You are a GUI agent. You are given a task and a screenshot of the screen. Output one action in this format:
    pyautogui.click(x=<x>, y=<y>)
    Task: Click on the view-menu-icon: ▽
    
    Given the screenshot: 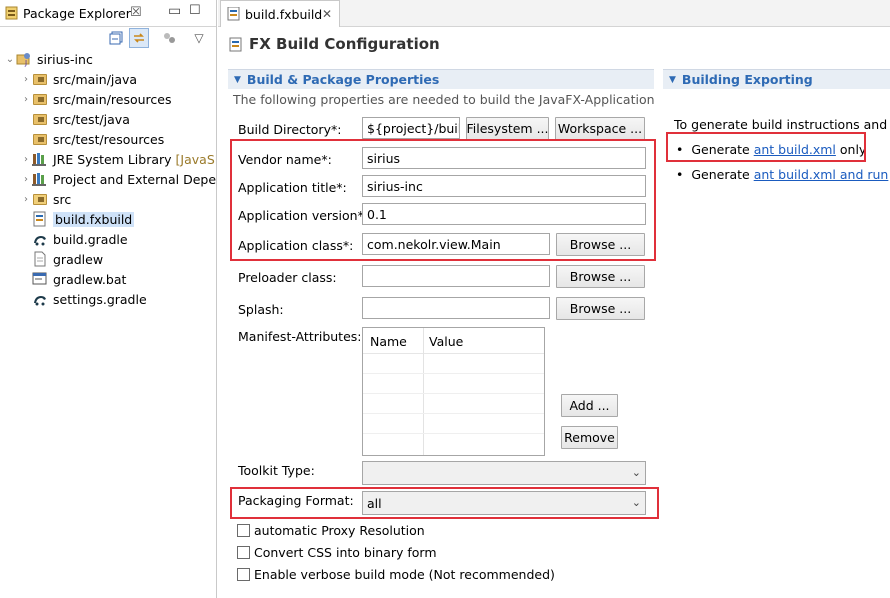 What is the action you would take?
    pyautogui.click(x=199, y=38)
    